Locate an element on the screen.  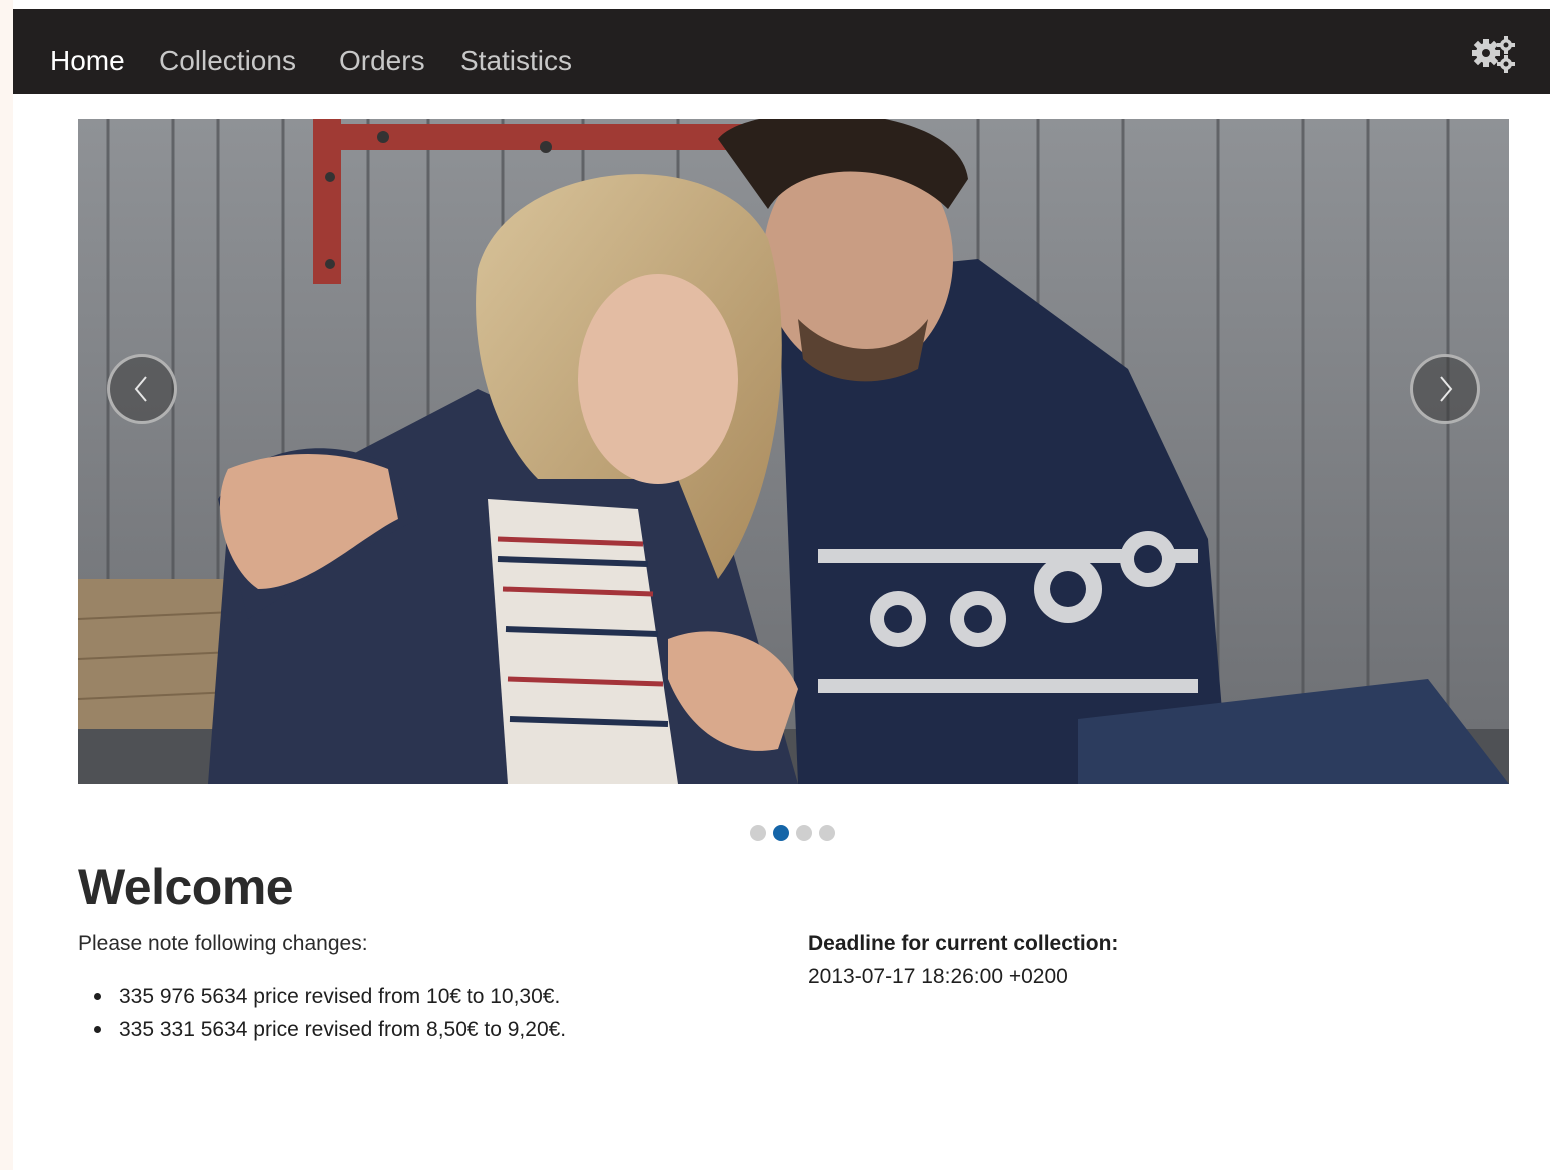
nav-item-home: Home is located at coordinates (87, 61).